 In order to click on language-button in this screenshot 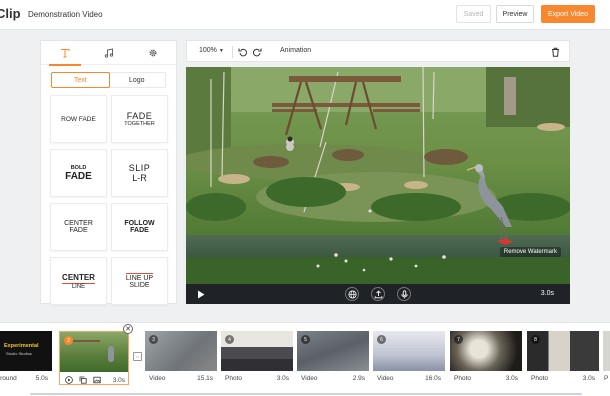, I will do `click(352, 294)`.